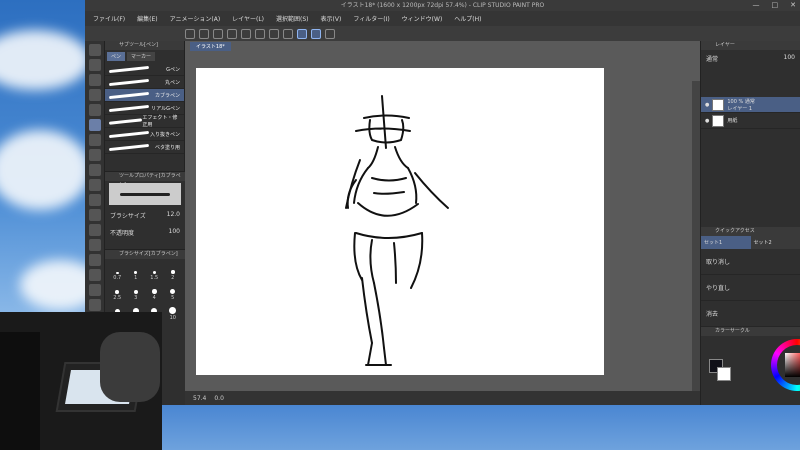 The width and height of the screenshot is (800, 450). Describe the element at coordinates (94, 110) in the screenshot. I see `eyedropper-tool-icon` at that location.